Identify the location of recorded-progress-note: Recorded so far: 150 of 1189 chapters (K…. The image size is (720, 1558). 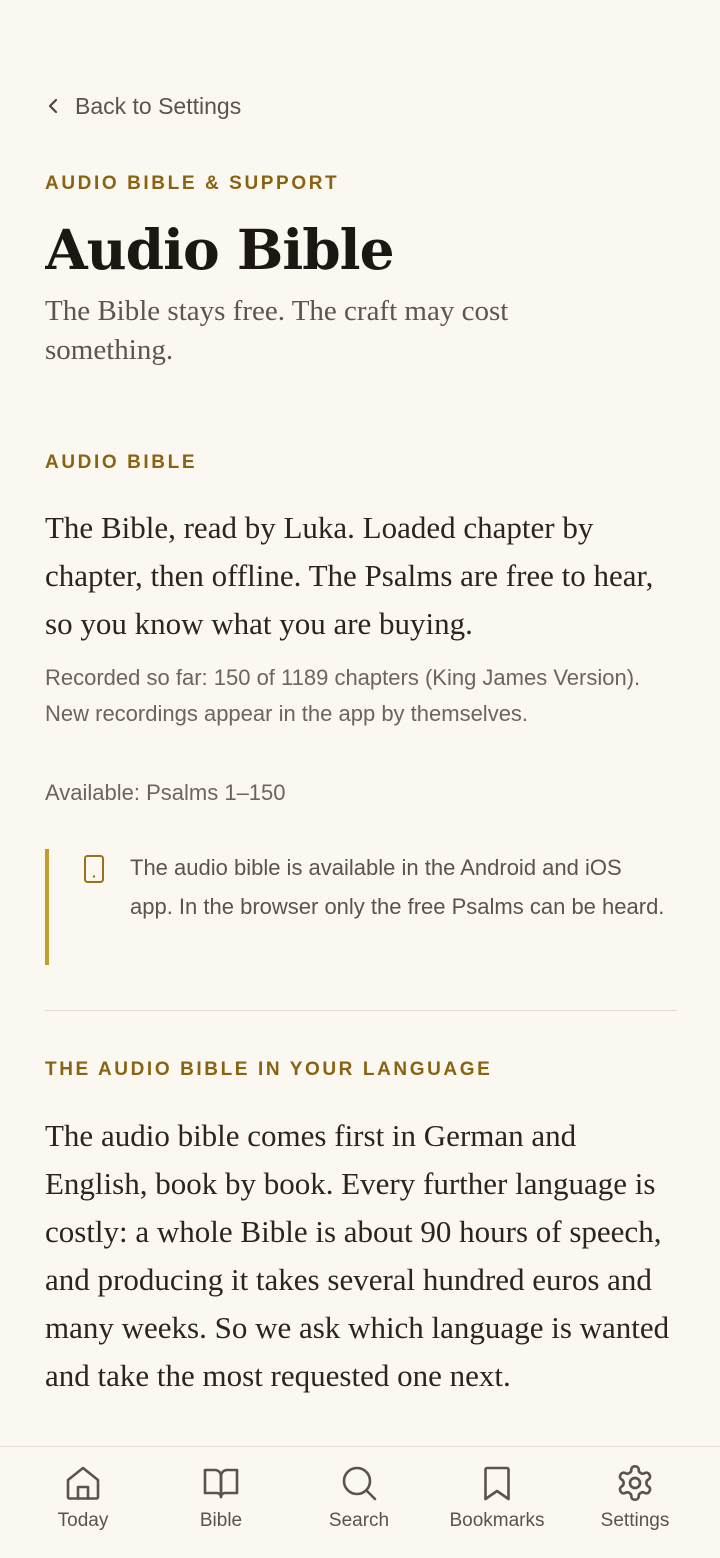
(343, 695).